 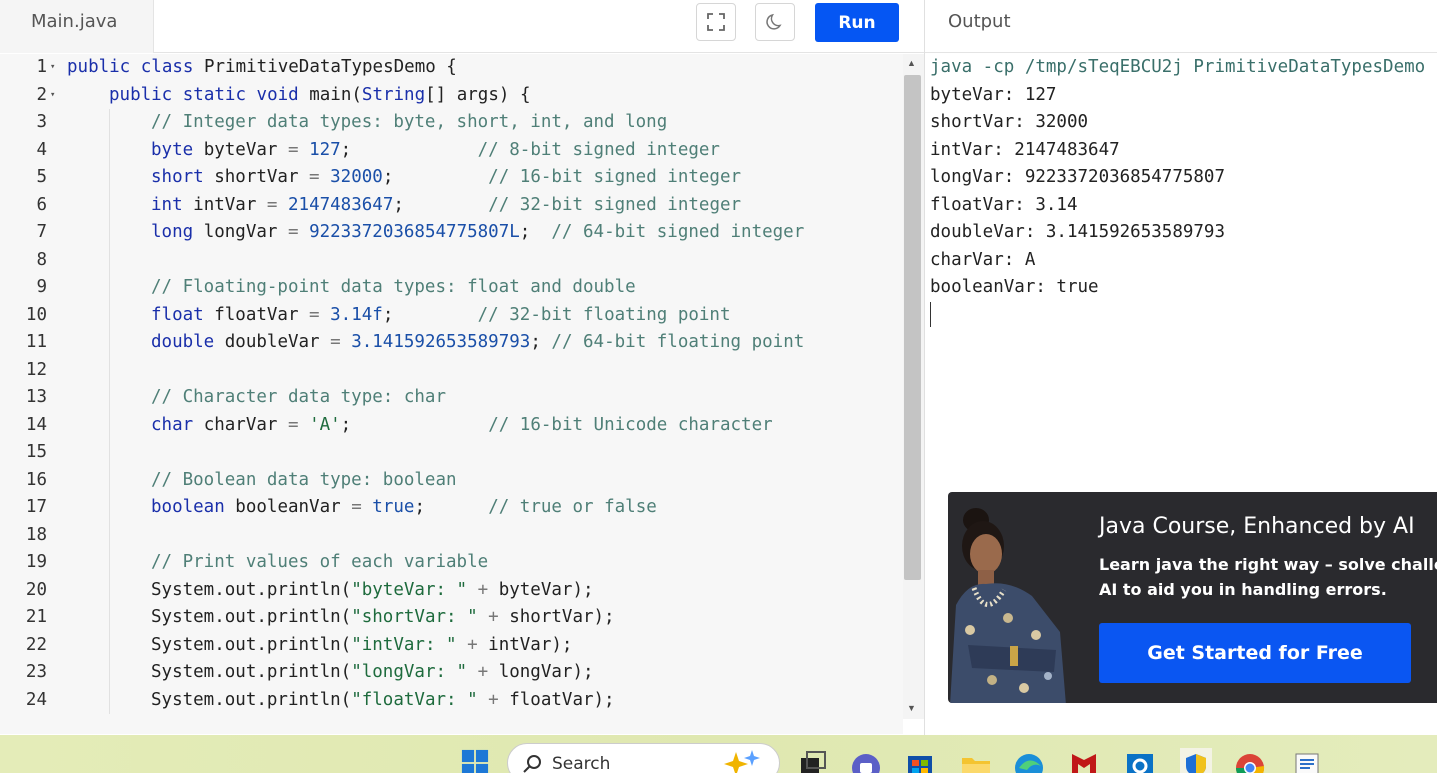 I want to click on scroll-down-icon: ▼, so click(x=911, y=708).